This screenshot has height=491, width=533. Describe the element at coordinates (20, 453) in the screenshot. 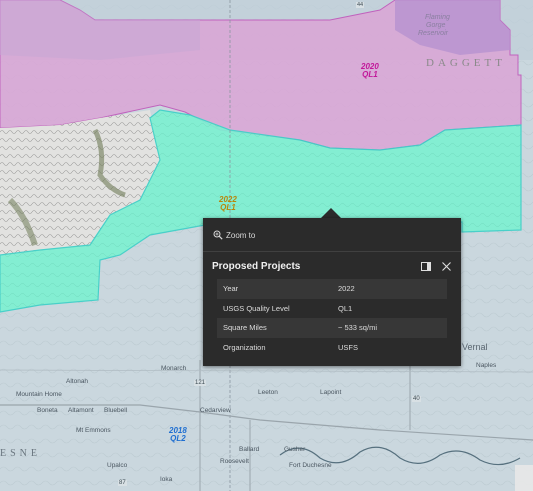

I see `county-label-duchesne: ESNE` at that location.